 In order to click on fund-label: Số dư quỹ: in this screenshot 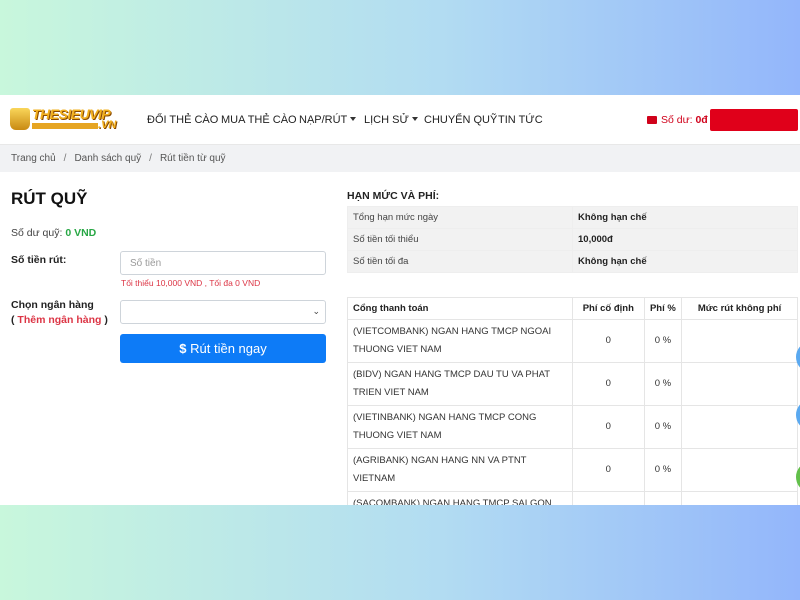, I will do `click(37, 233)`.